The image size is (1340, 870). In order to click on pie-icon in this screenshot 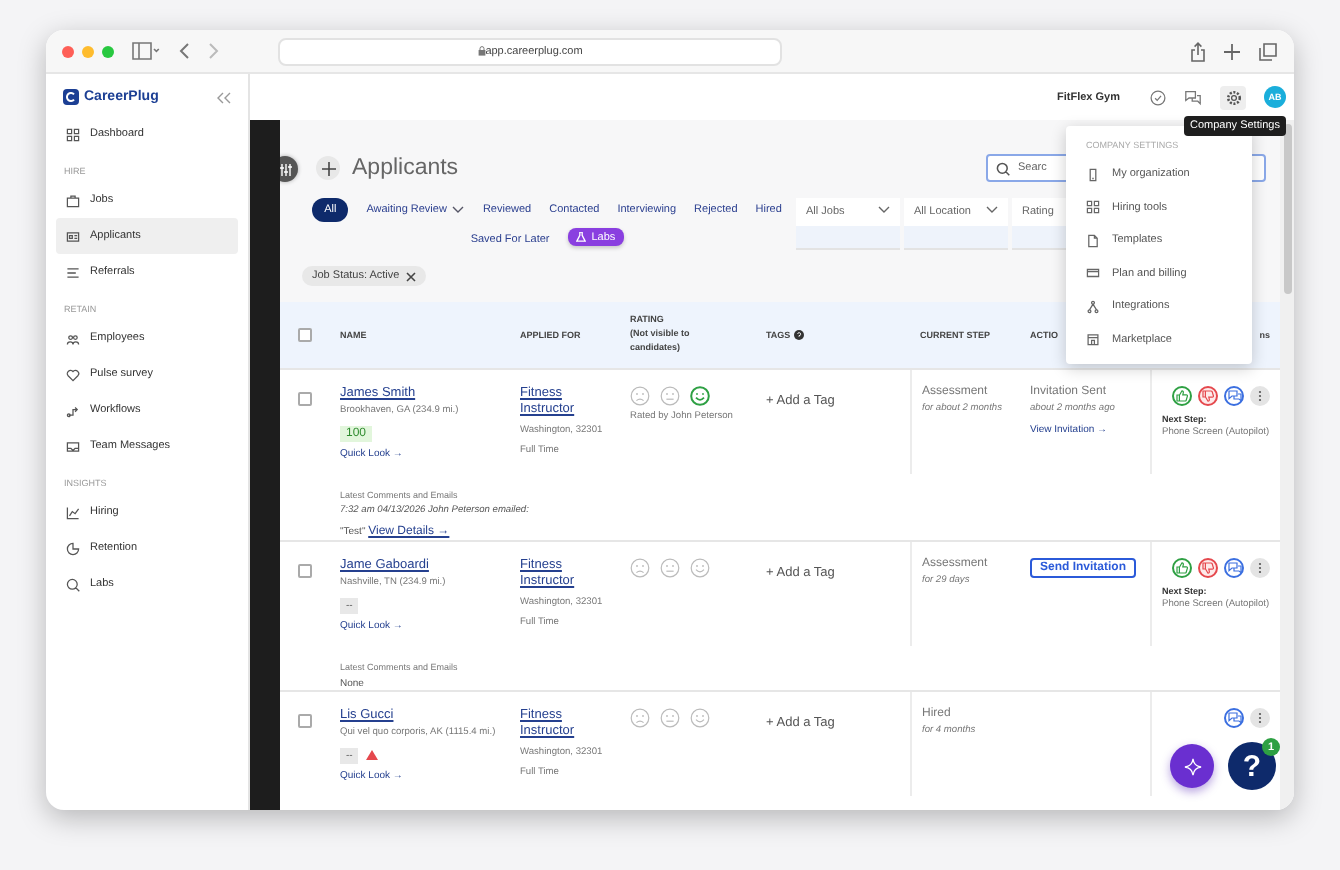, I will do `click(73, 548)`.